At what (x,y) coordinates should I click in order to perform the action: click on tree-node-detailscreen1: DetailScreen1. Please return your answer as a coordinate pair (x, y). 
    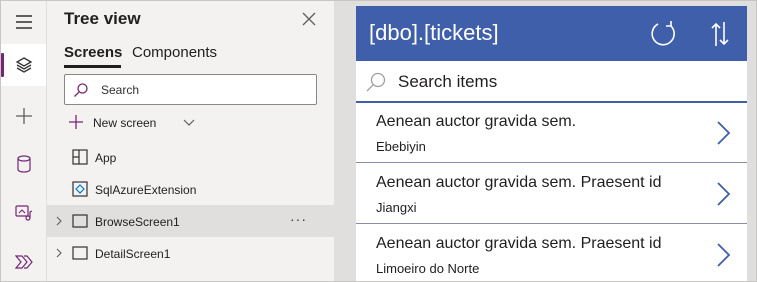
    Looking at the image, I should click on (190, 253).